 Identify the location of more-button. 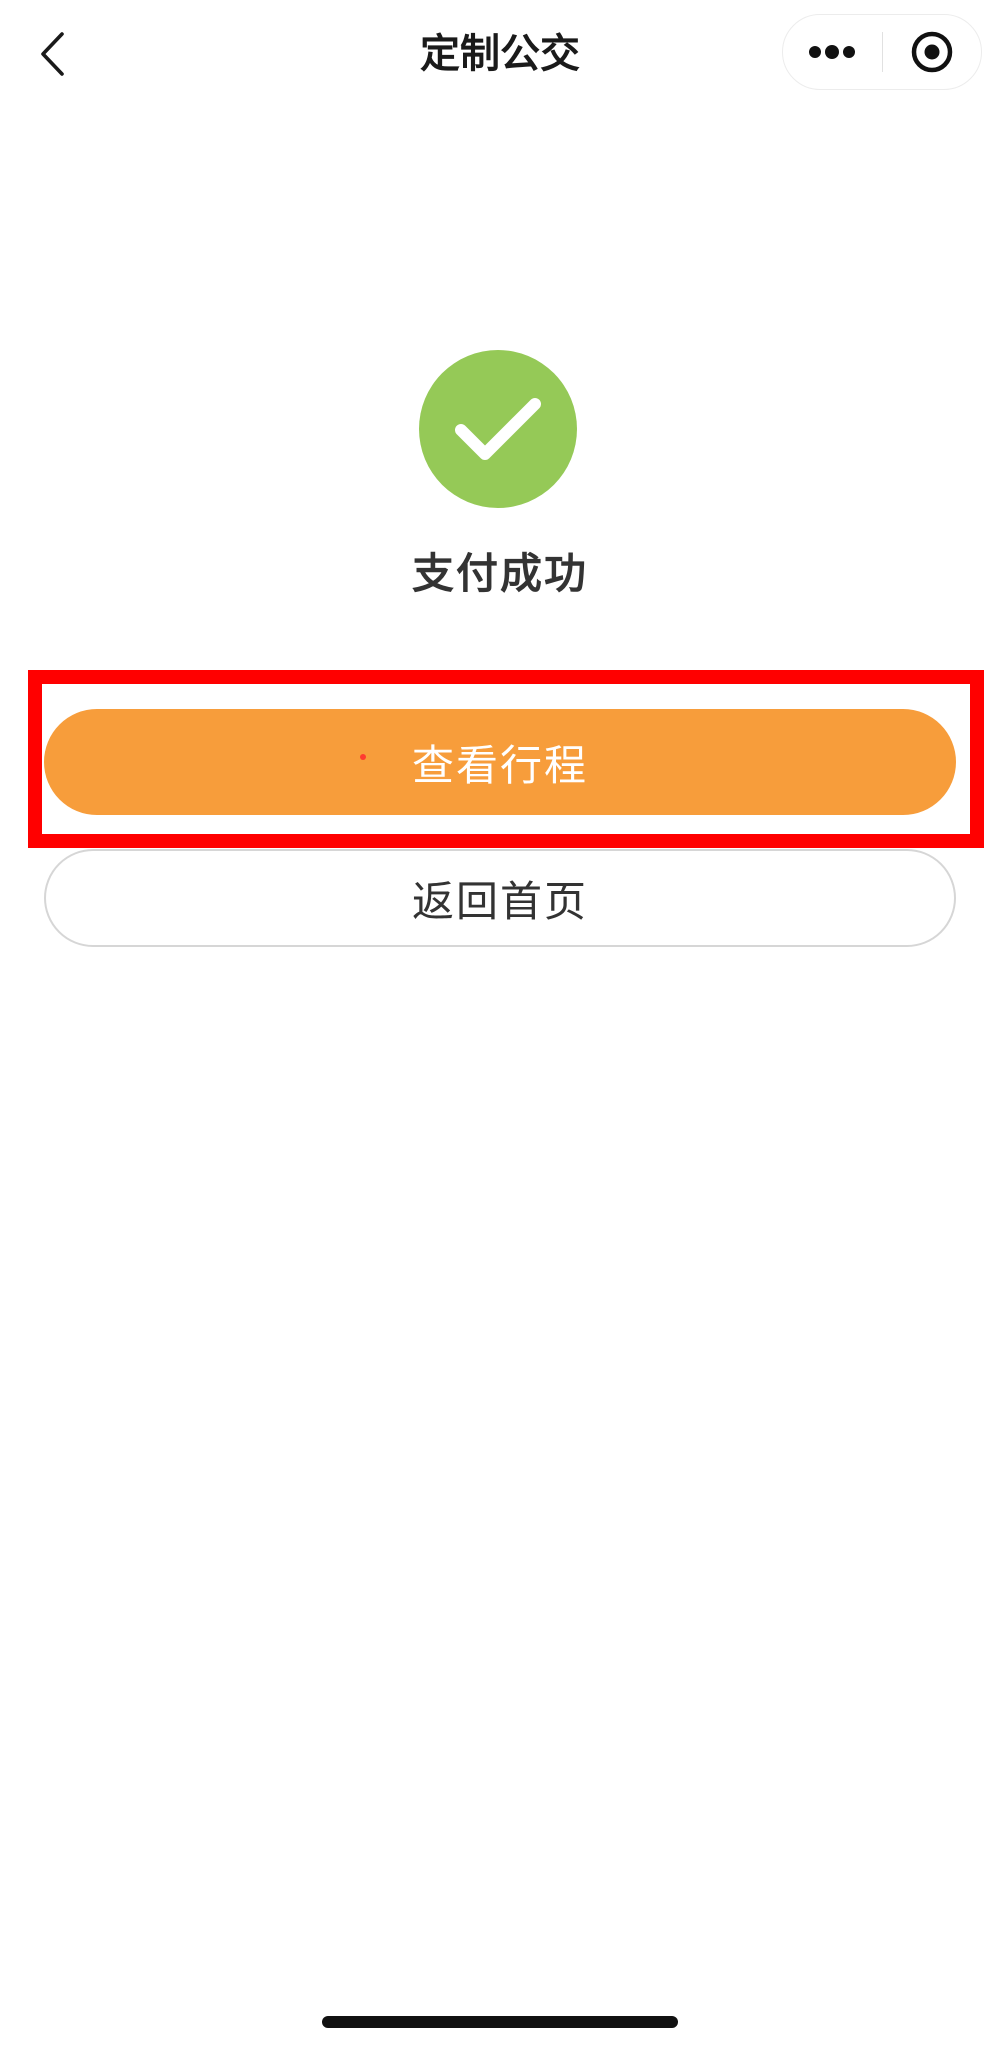
(832, 52).